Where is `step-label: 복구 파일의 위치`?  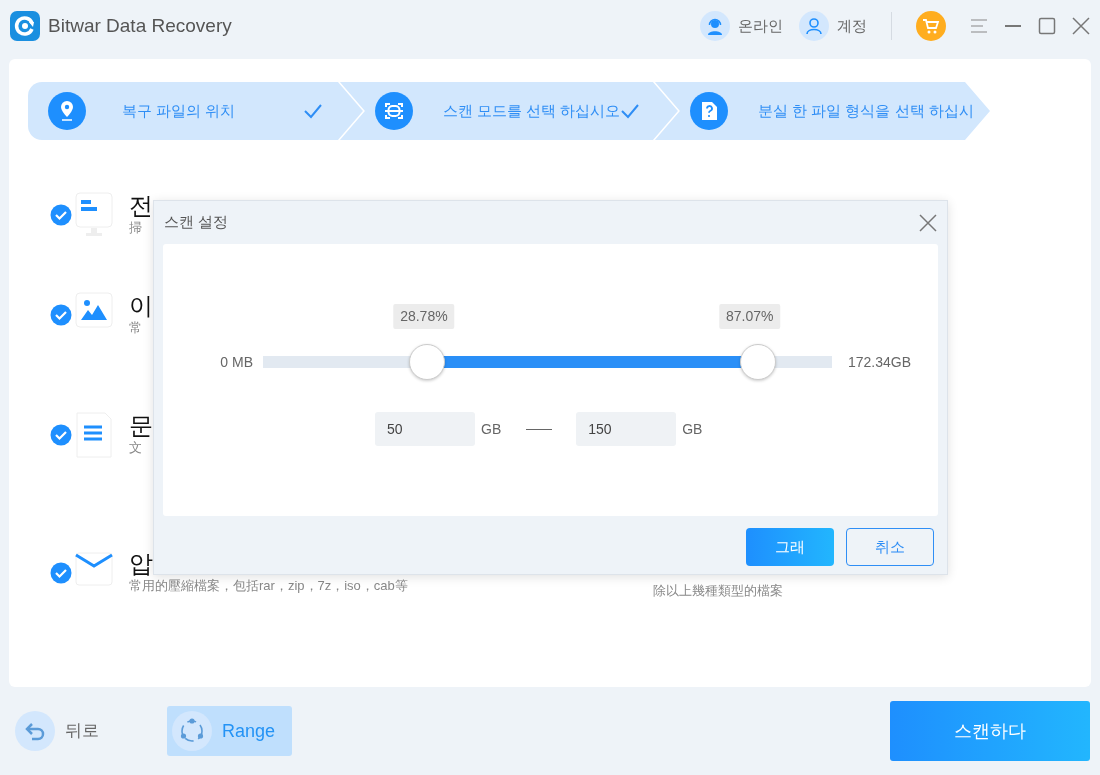
step-label: 복구 파일의 위치 is located at coordinates (179, 110).